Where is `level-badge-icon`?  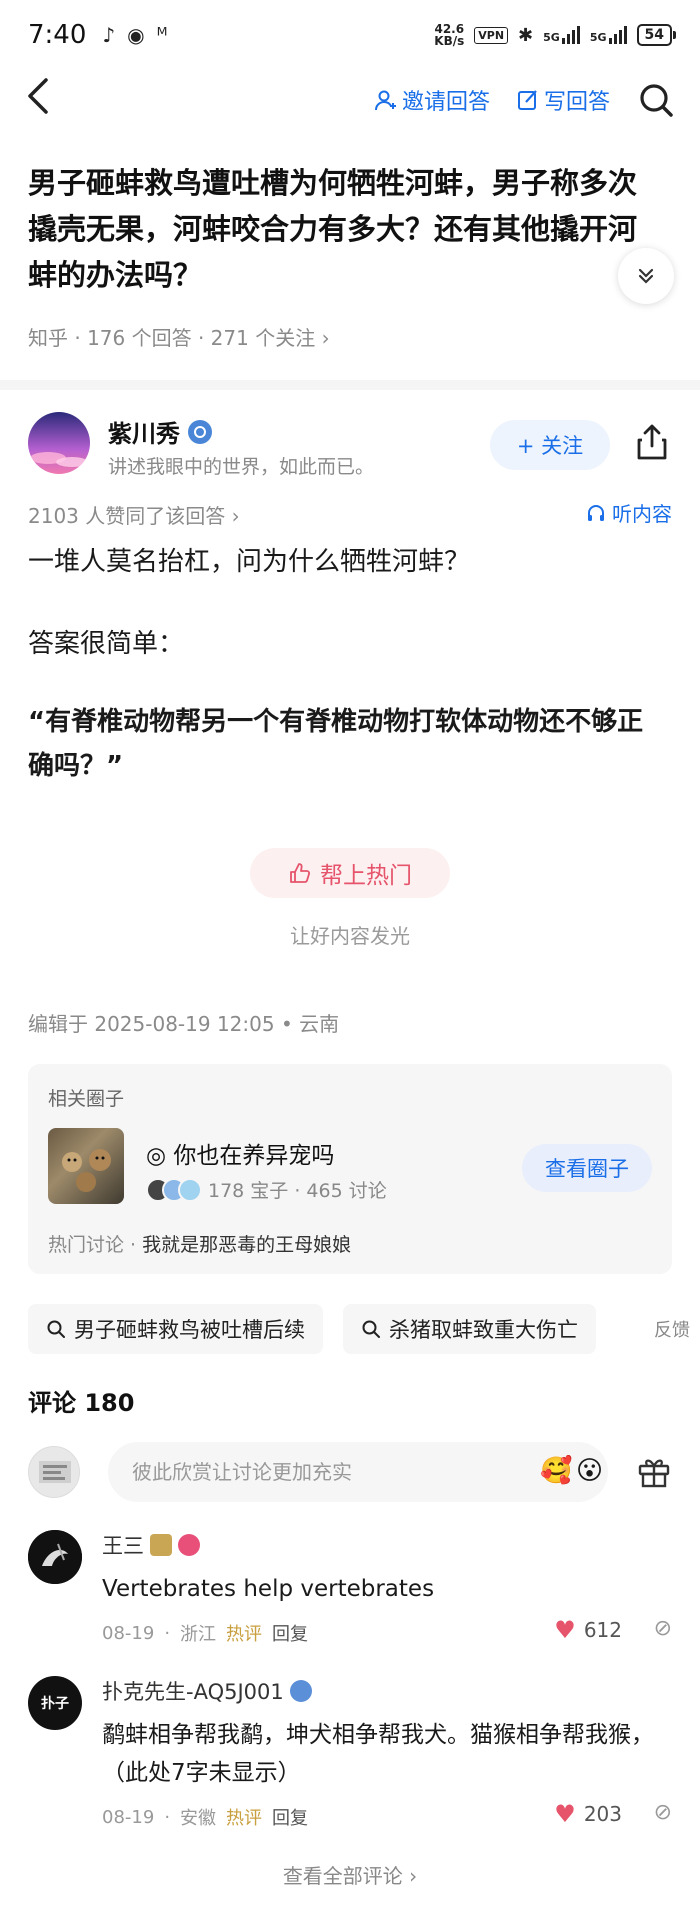 level-badge-icon is located at coordinates (161, 1545).